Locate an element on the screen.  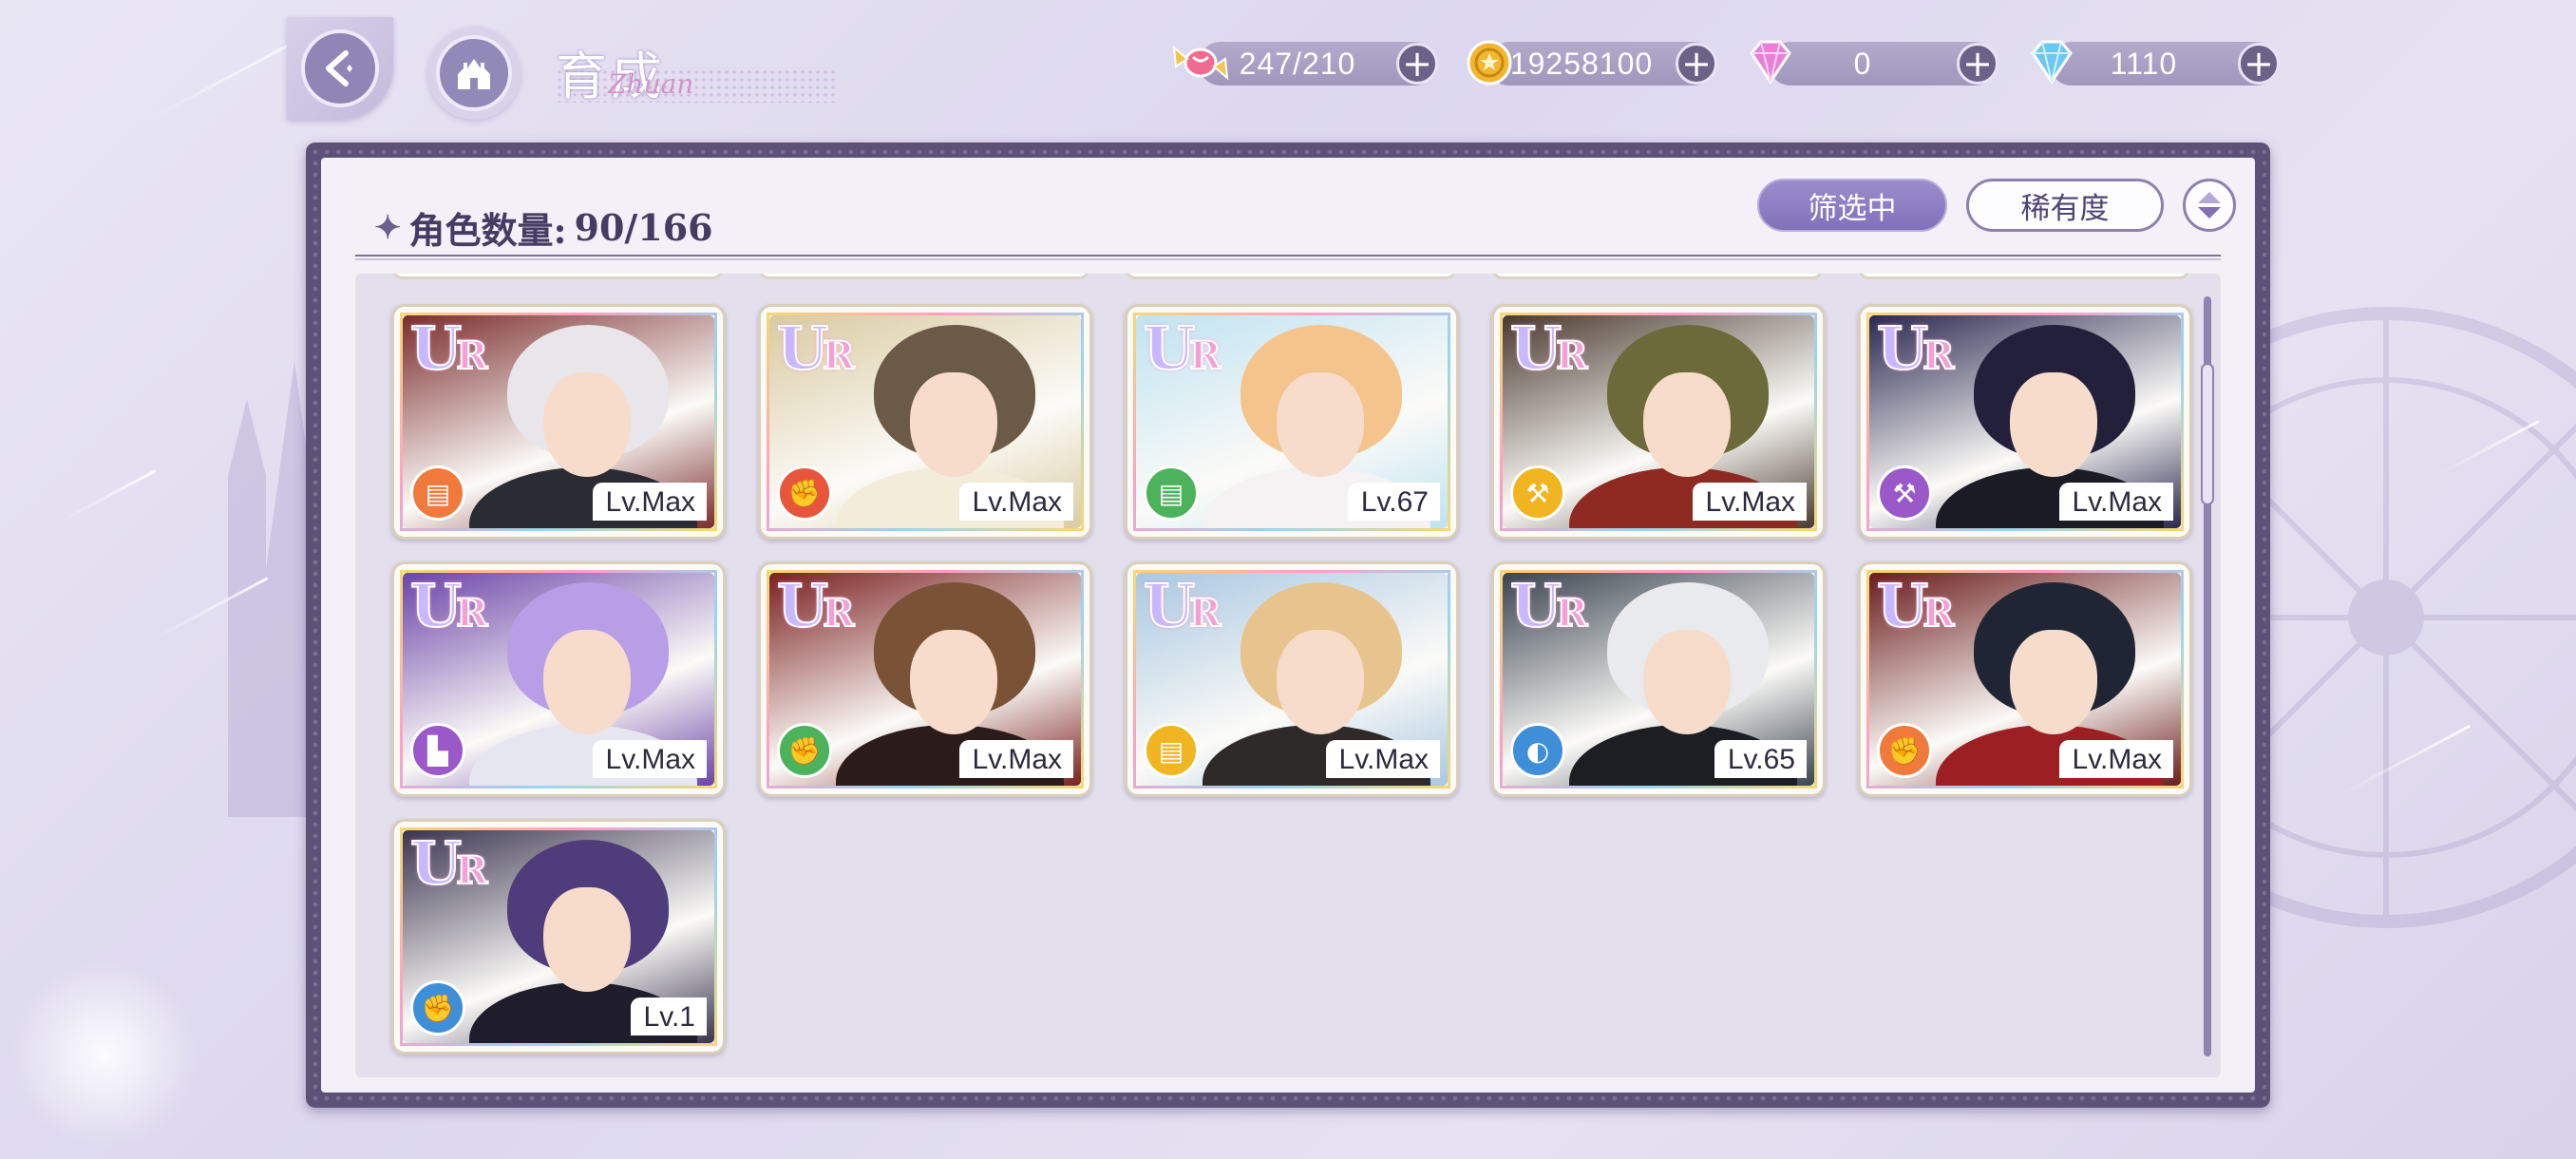
add-gold-button: + is located at coordinates (1696, 64).